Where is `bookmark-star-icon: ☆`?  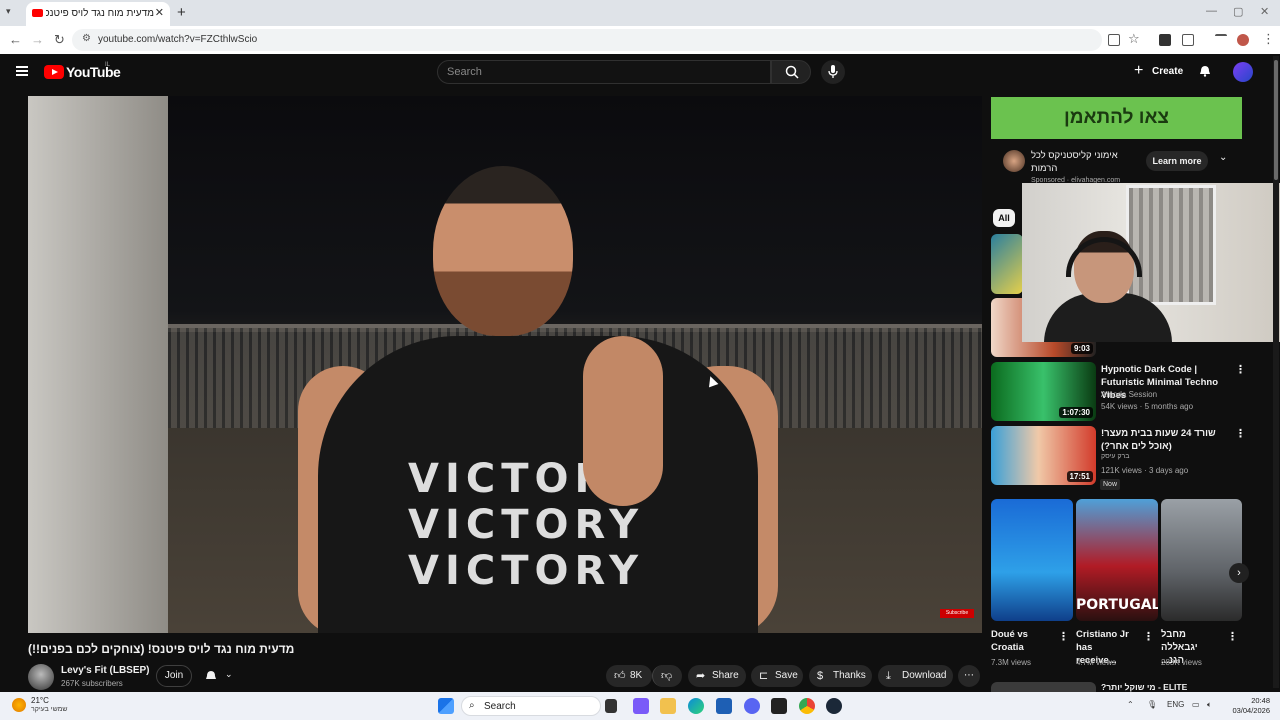 bookmark-star-icon: ☆ is located at coordinates (1134, 39).